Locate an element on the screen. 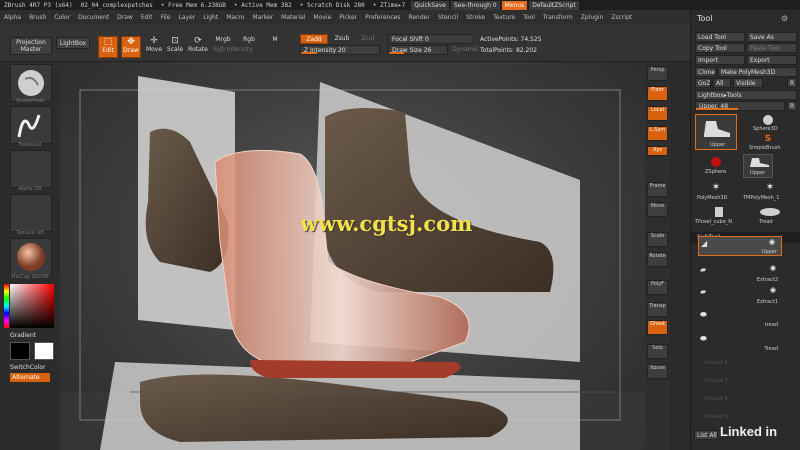 The height and width of the screenshot is (450, 800). subtool-row-upper: ◢ ◉ Upper is located at coordinates (740, 246).